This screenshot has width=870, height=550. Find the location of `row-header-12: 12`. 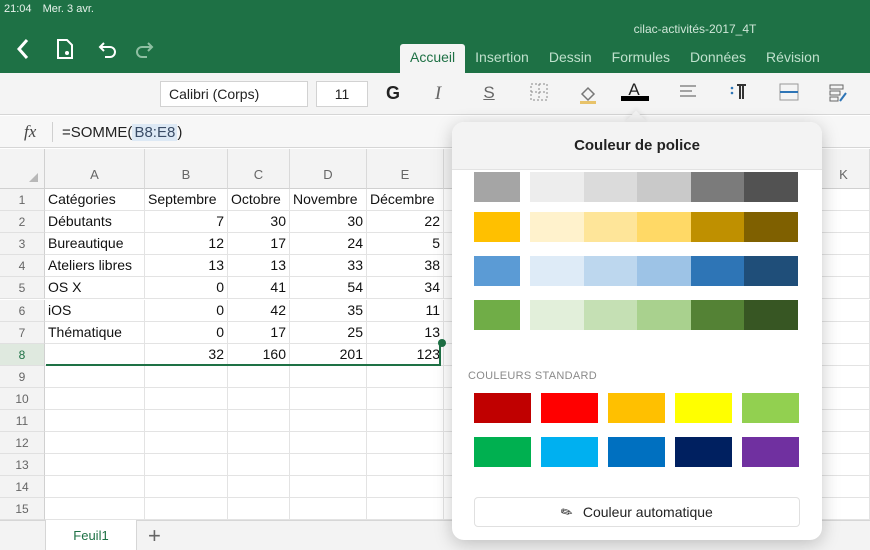

row-header-12: 12 is located at coordinates (22, 443).